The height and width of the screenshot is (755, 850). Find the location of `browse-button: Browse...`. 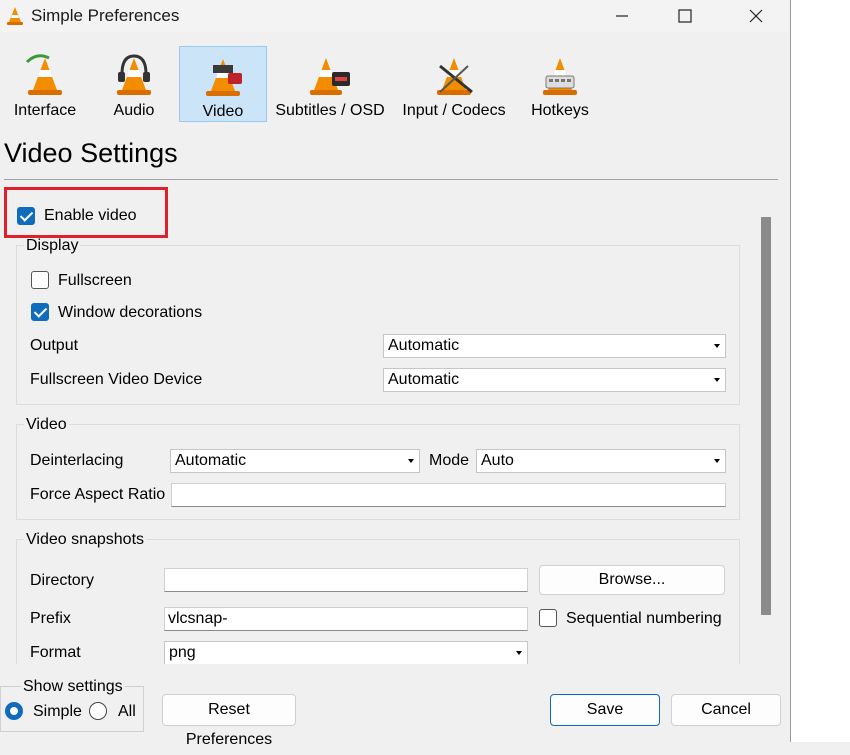

browse-button: Browse... is located at coordinates (632, 580).